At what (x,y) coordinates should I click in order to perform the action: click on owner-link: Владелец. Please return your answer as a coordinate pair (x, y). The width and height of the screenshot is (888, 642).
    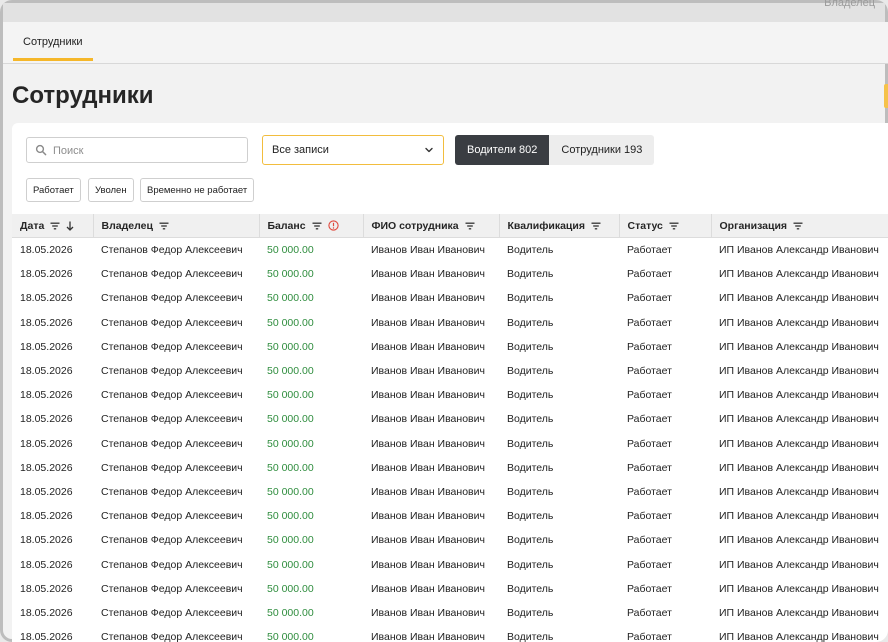
    Looking at the image, I should click on (849, 4).